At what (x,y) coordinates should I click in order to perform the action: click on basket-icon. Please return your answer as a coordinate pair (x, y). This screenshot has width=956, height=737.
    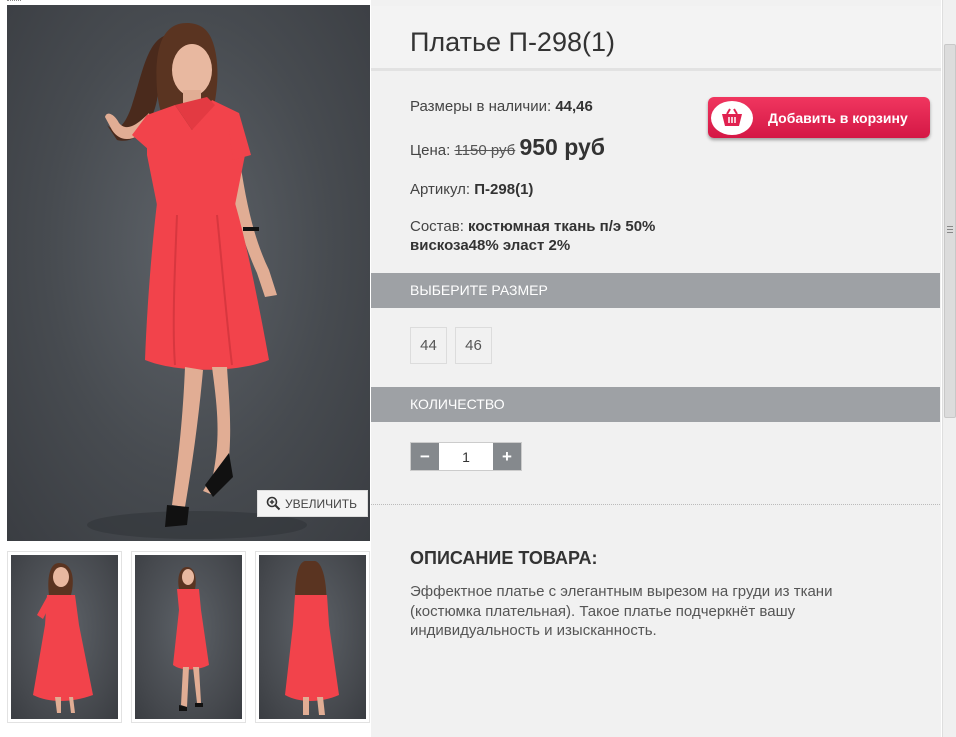
    Looking at the image, I should click on (732, 116).